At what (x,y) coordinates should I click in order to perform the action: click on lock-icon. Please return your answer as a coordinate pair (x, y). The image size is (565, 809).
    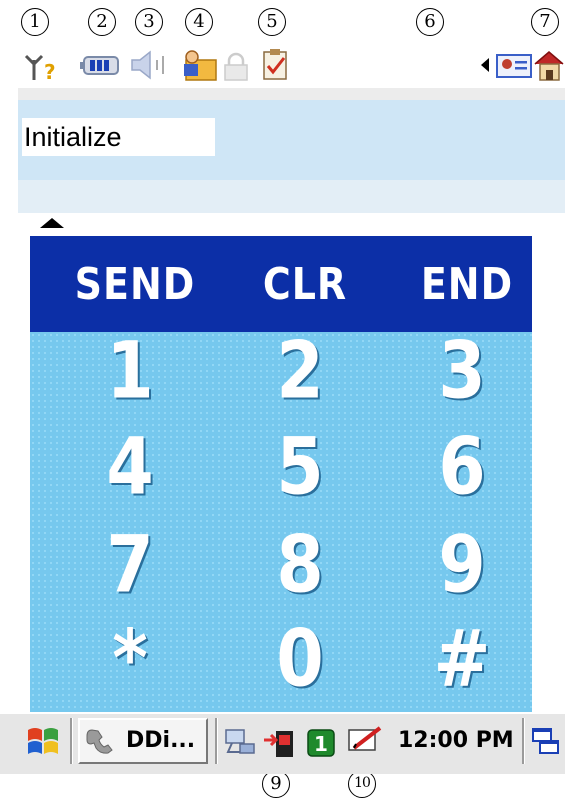
    Looking at the image, I should click on (236, 66).